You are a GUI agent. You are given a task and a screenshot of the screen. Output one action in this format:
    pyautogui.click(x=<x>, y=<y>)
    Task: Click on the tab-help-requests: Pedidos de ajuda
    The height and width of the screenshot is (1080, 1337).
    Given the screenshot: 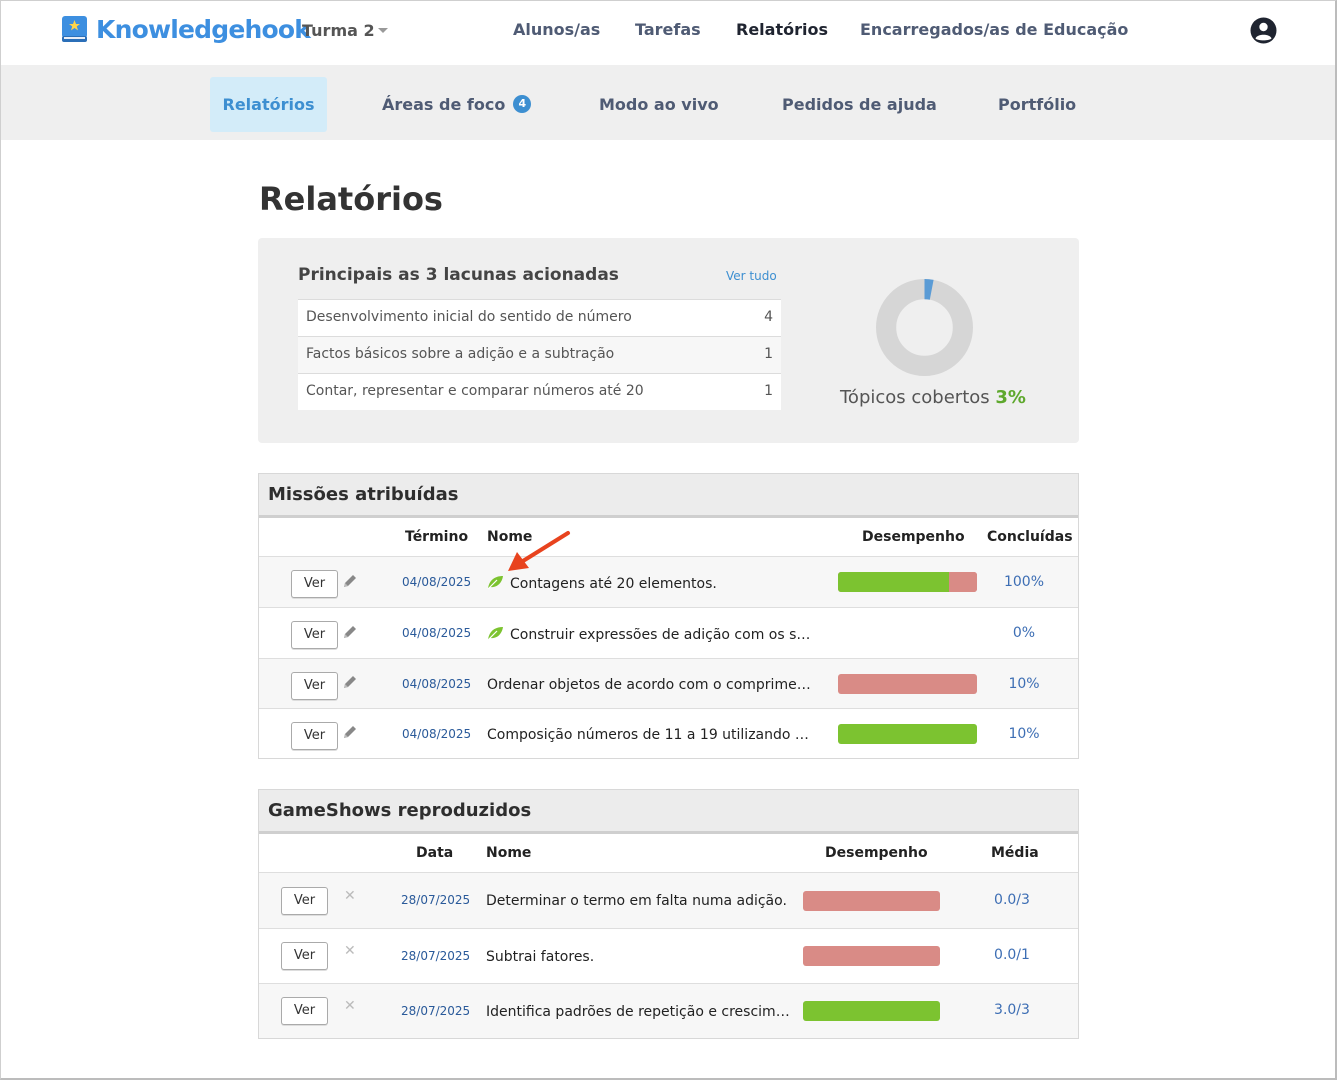 What is the action you would take?
    pyautogui.click(x=859, y=104)
    